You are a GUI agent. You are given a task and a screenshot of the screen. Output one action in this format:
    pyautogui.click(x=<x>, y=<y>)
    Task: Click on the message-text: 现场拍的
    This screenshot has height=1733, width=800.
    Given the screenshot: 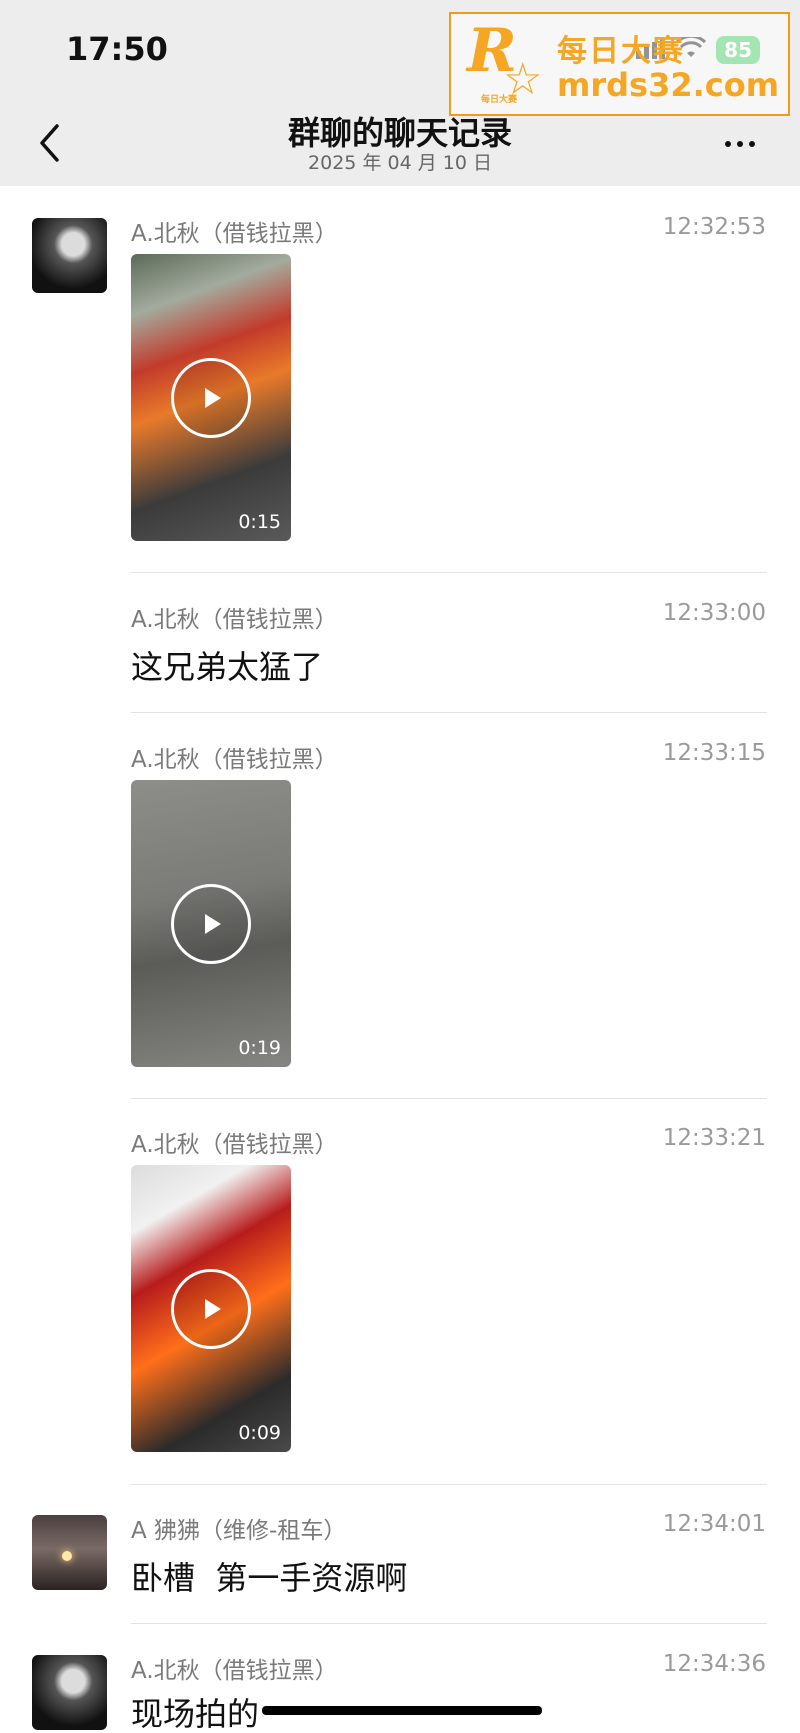 What is the action you would take?
    pyautogui.click(x=195, y=1714)
    